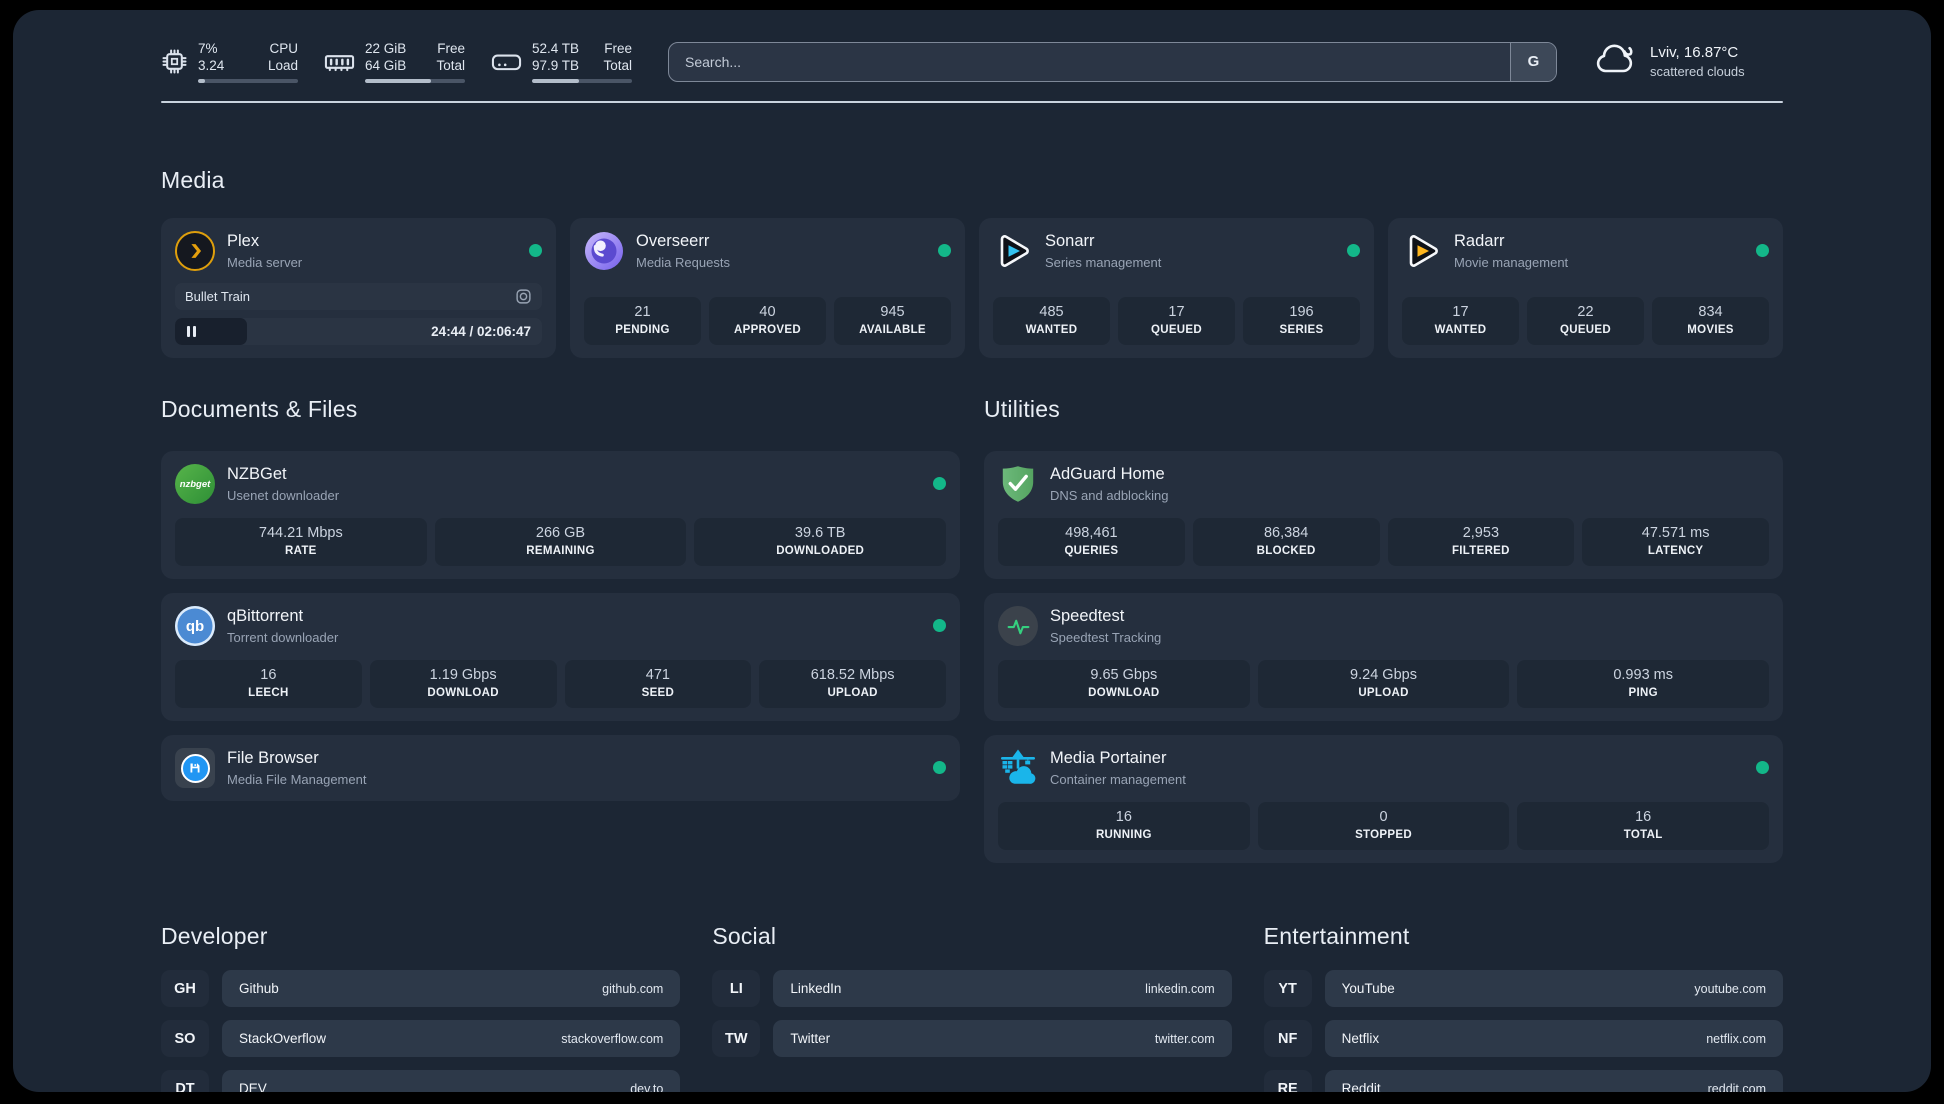  I want to click on stat-ping: 0.993 ms PING, so click(1643, 684).